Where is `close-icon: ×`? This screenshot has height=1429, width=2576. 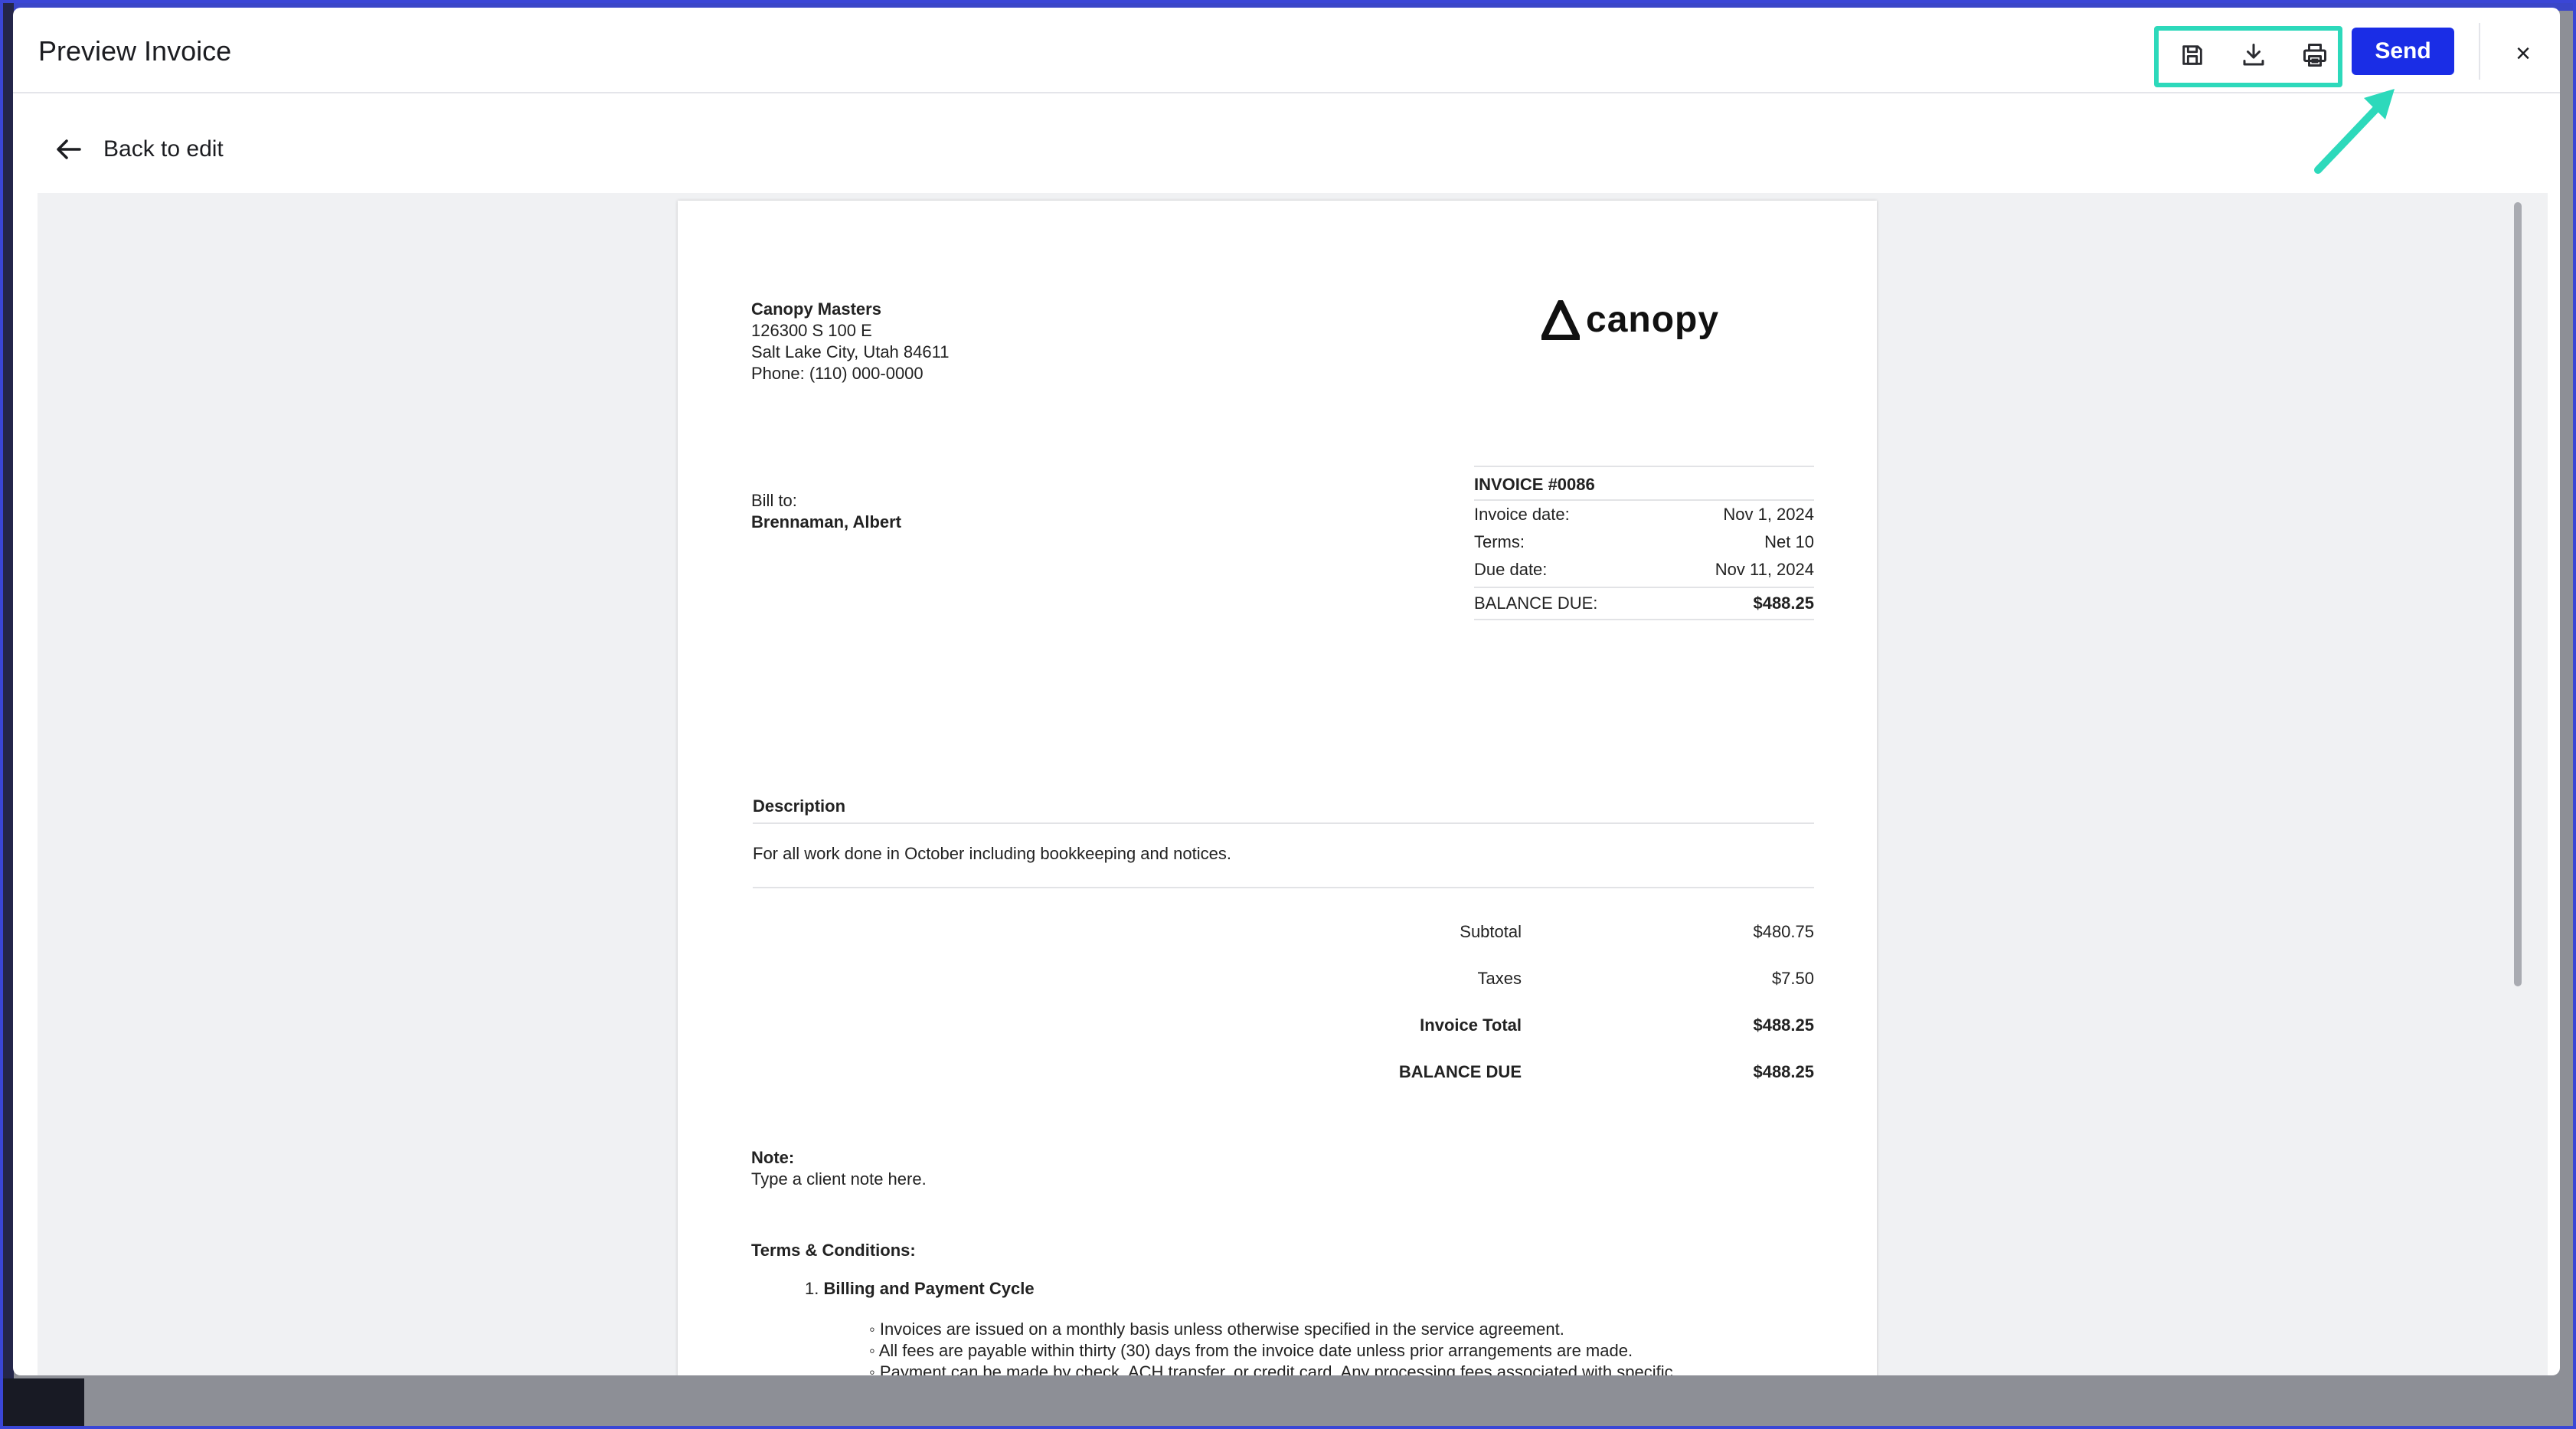 close-icon: × is located at coordinates (2523, 53).